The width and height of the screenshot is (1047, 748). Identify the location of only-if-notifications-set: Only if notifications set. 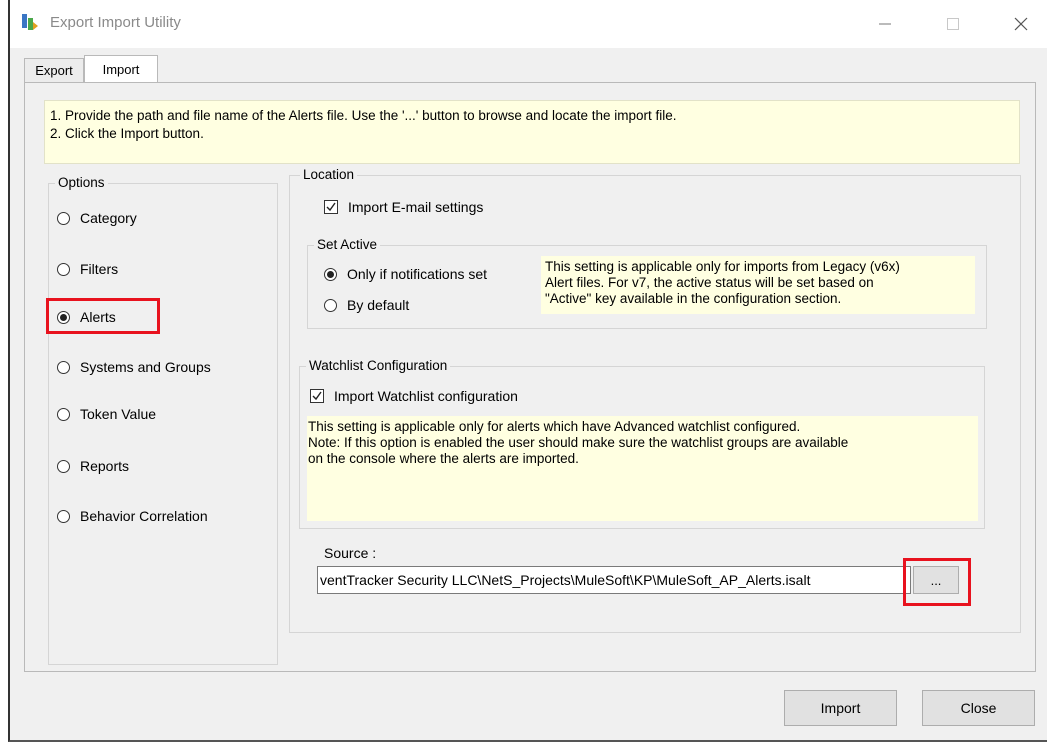
(405, 274).